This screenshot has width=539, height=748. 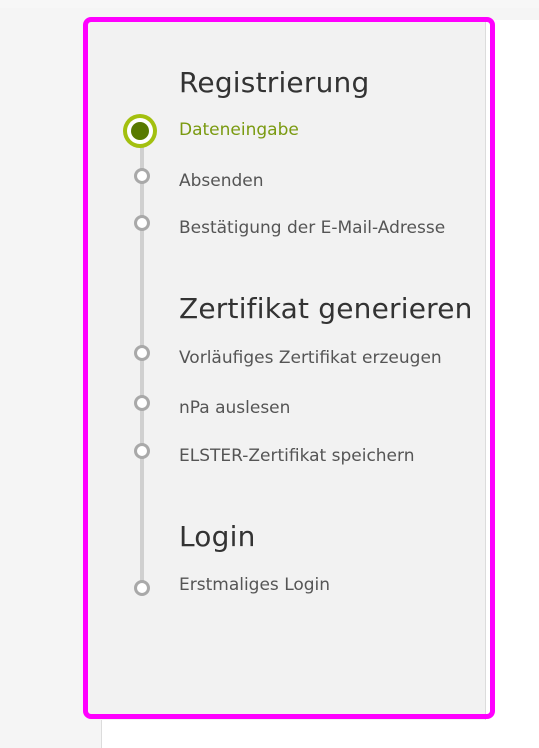 I want to click on step-elster-zertifikat-speichern: ELSTER-Zertifikat speichern, so click(x=297, y=456).